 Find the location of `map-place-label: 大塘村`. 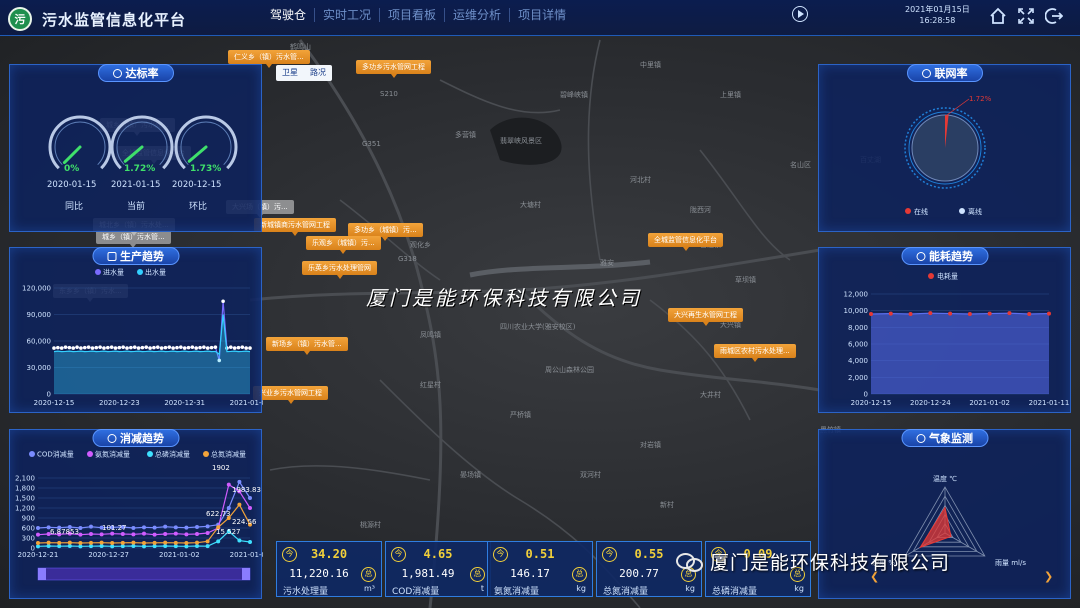

map-place-label: 大塘村 is located at coordinates (530, 205).